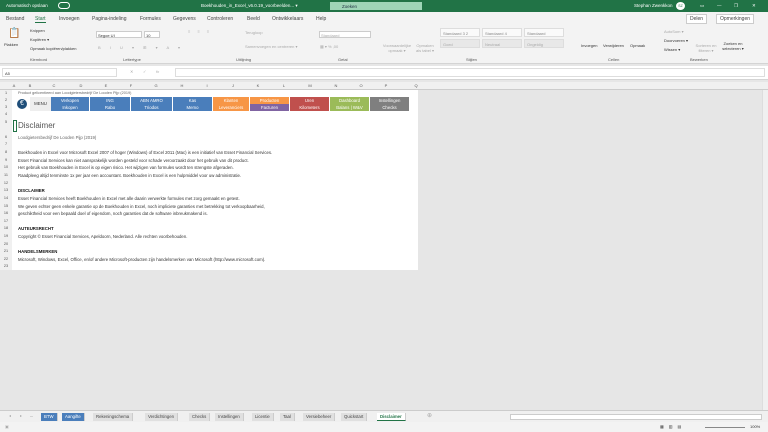  Describe the element at coordinates (21, 415) in the screenshot. I see `scroll-tabs-right-icon: ▸` at that location.